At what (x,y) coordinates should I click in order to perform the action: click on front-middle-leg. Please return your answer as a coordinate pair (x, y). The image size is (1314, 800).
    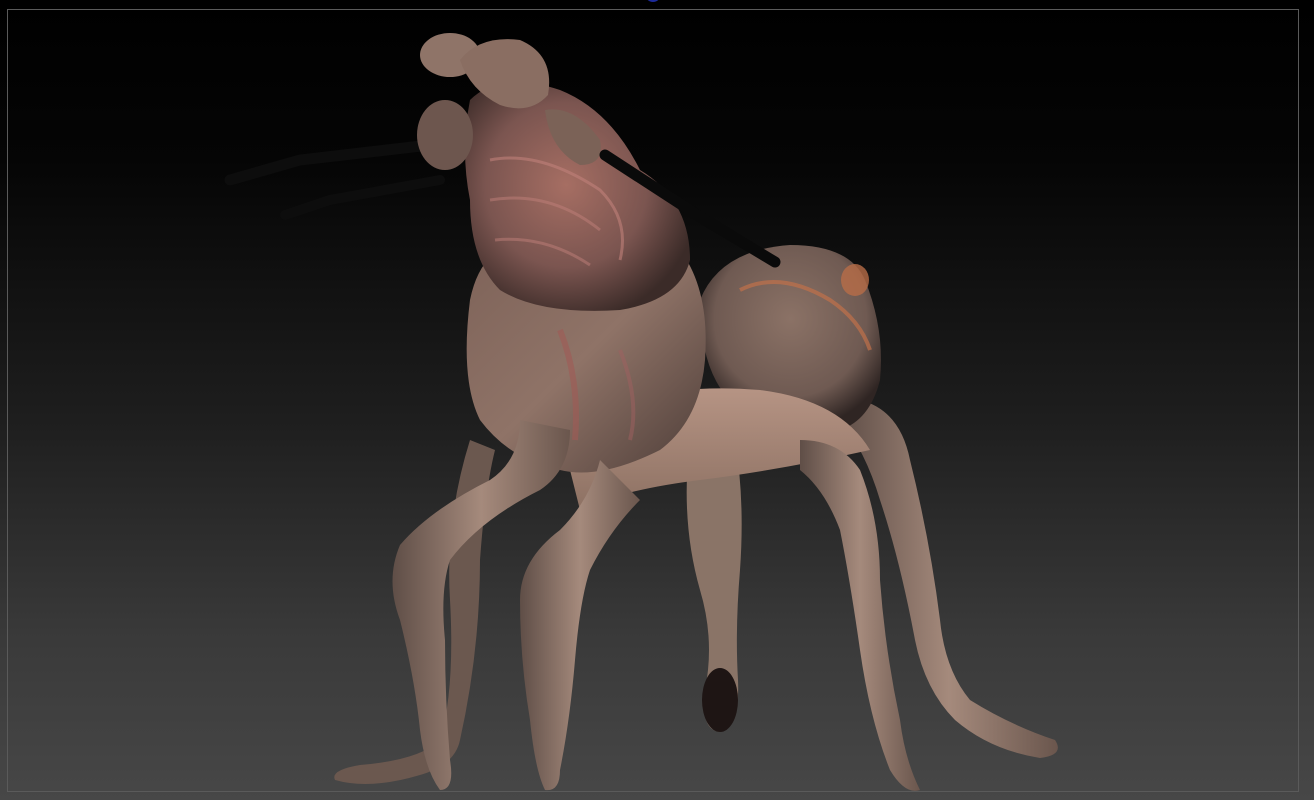
    Looking at the image, I should click on (580, 625).